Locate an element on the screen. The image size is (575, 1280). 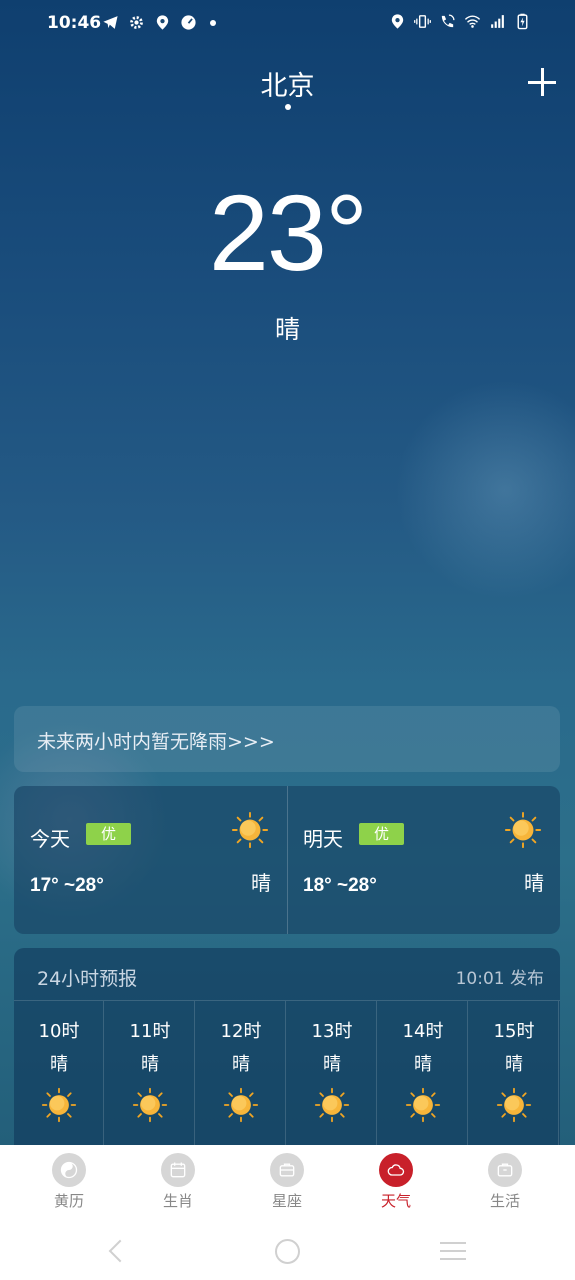
hour-item: 14时 晴 is located at coordinates (423, 1074).